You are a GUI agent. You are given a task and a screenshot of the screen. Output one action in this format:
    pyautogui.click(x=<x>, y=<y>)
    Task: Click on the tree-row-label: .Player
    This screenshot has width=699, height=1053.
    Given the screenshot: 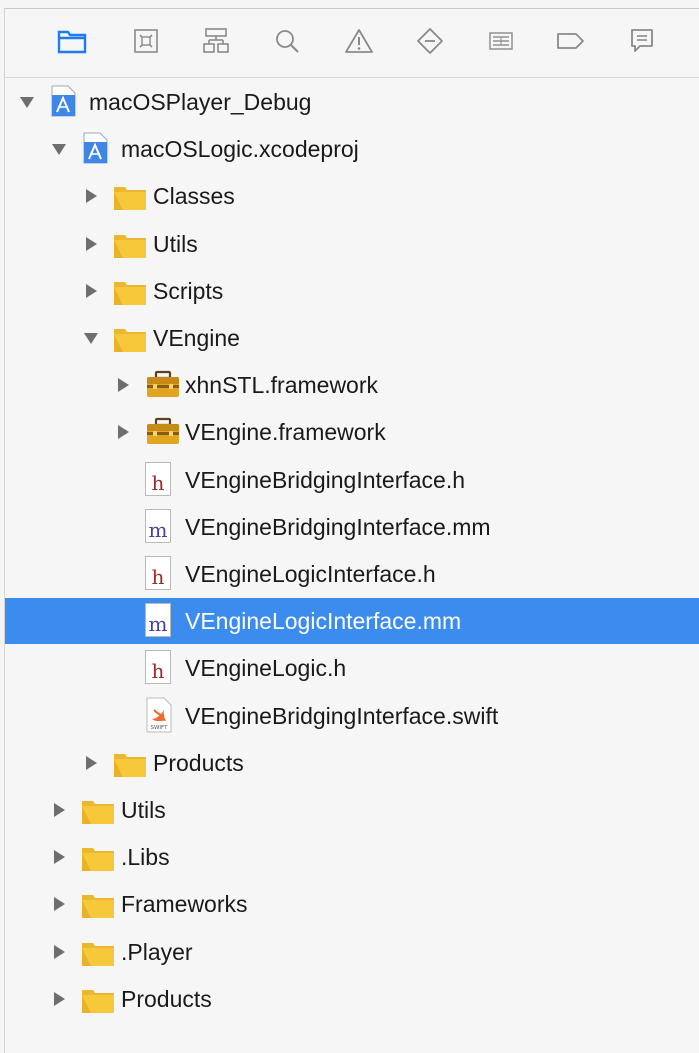 What is the action you would take?
    pyautogui.click(x=157, y=951)
    